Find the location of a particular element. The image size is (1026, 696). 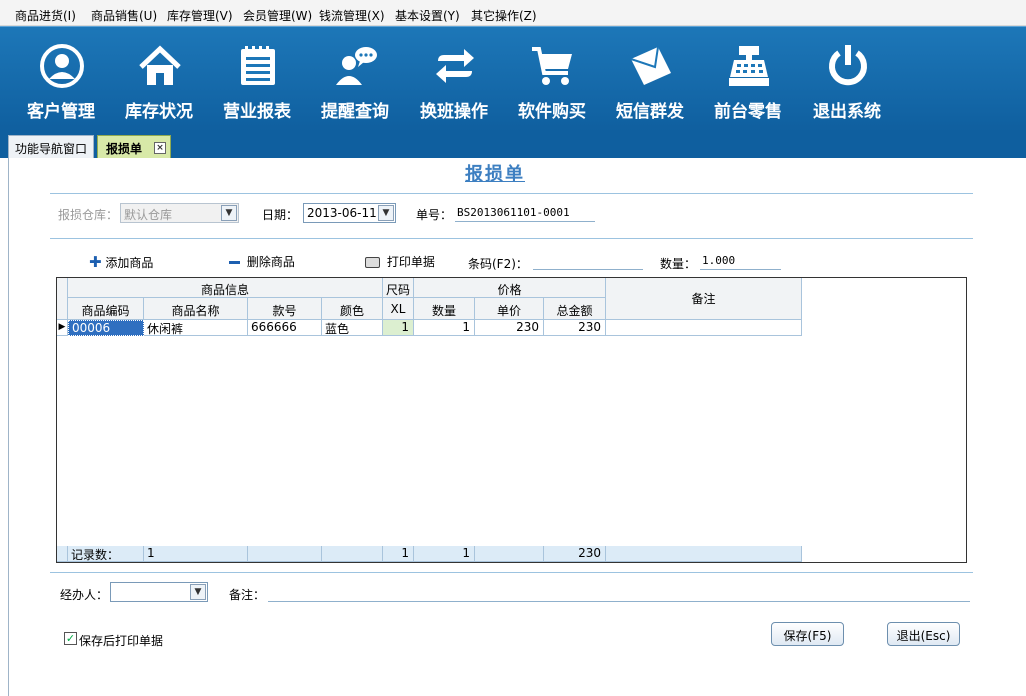

tab-damage-report-label: 报损单 is located at coordinates (124, 149).